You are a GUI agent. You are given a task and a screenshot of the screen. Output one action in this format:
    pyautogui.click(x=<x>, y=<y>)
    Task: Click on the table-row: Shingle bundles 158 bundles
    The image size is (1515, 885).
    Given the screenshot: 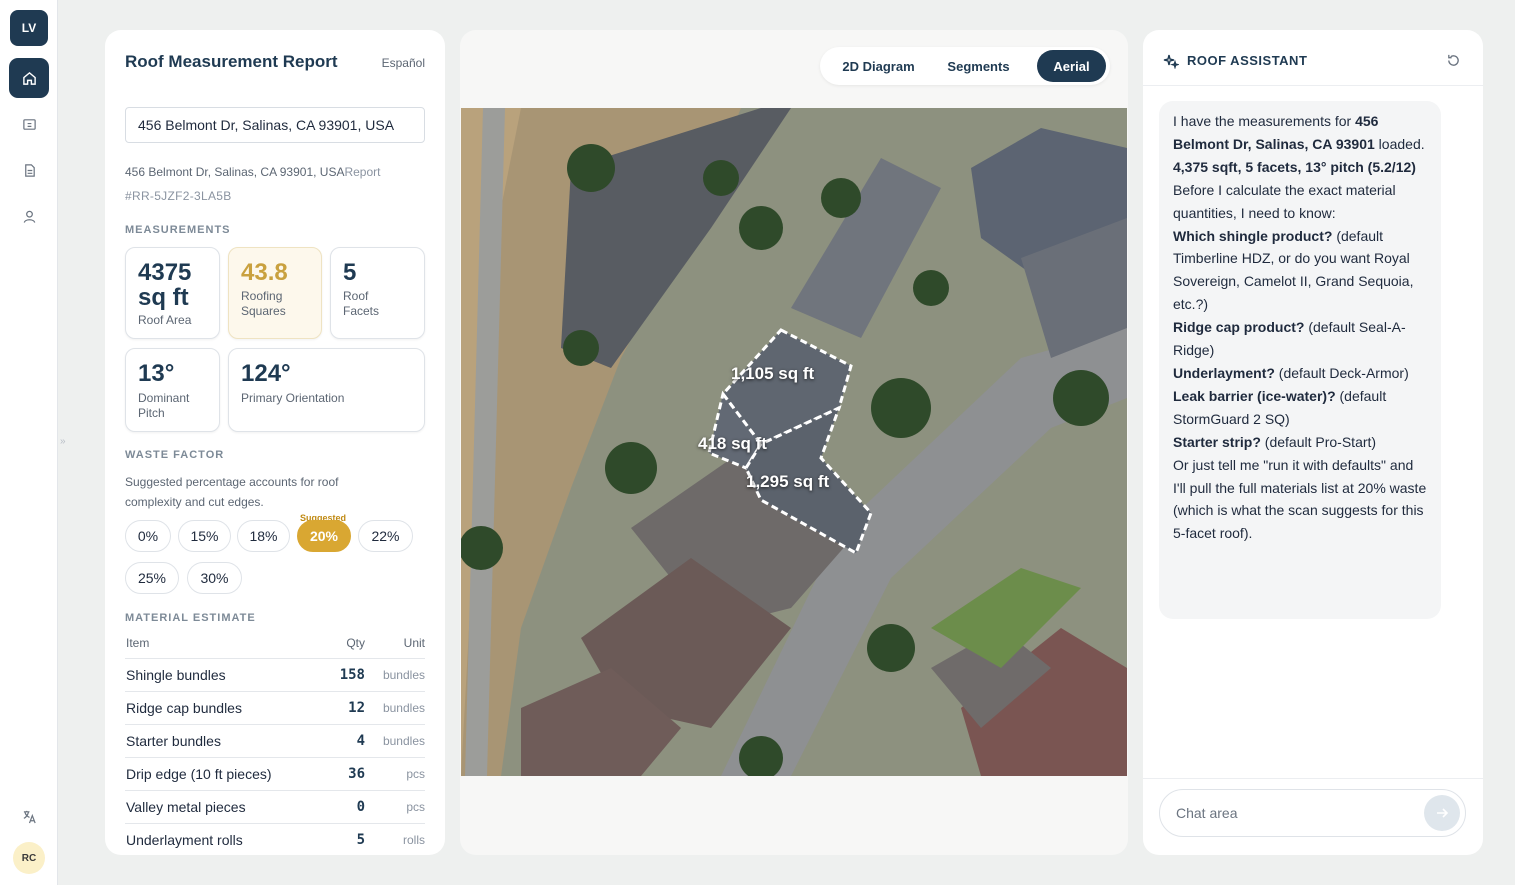 What is the action you would take?
    pyautogui.click(x=275, y=674)
    